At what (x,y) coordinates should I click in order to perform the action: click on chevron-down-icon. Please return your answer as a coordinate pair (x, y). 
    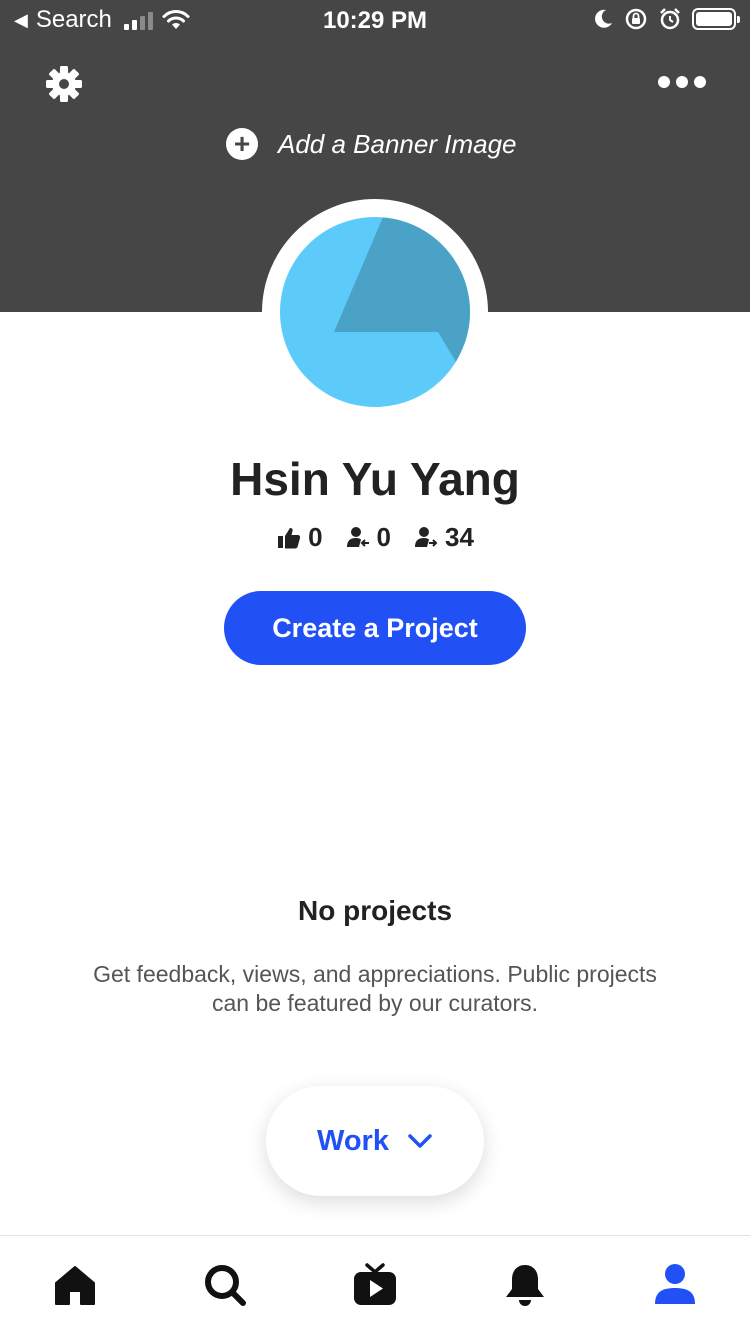
    Looking at the image, I should click on (420, 1141).